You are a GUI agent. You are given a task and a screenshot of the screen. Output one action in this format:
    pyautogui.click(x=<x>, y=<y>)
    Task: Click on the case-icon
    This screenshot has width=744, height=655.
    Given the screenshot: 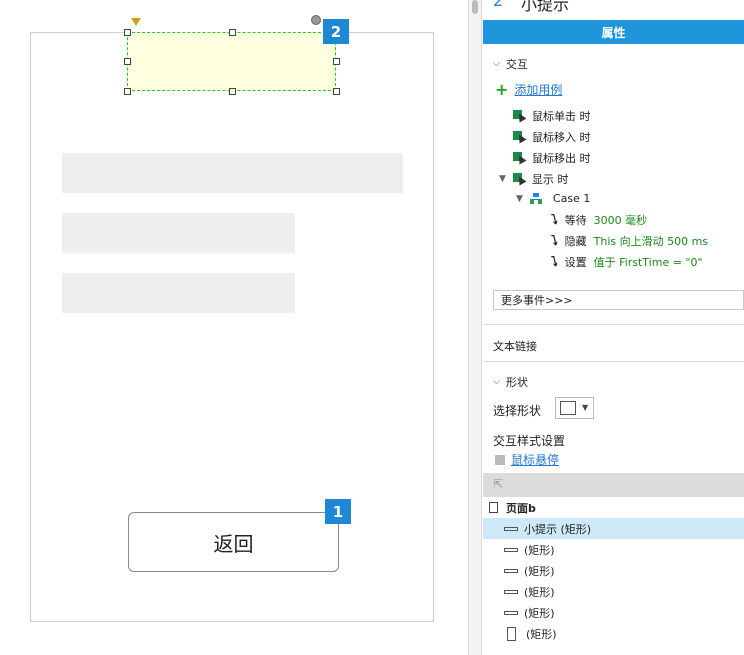 What is the action you would take?
    pyautogui.click(x=535, y=198)
    